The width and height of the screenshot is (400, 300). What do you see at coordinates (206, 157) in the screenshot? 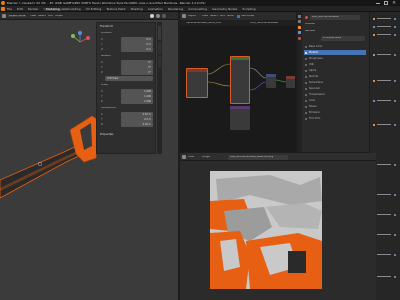
I see `image-menu-image: Image` at bounding box center [206, 157].